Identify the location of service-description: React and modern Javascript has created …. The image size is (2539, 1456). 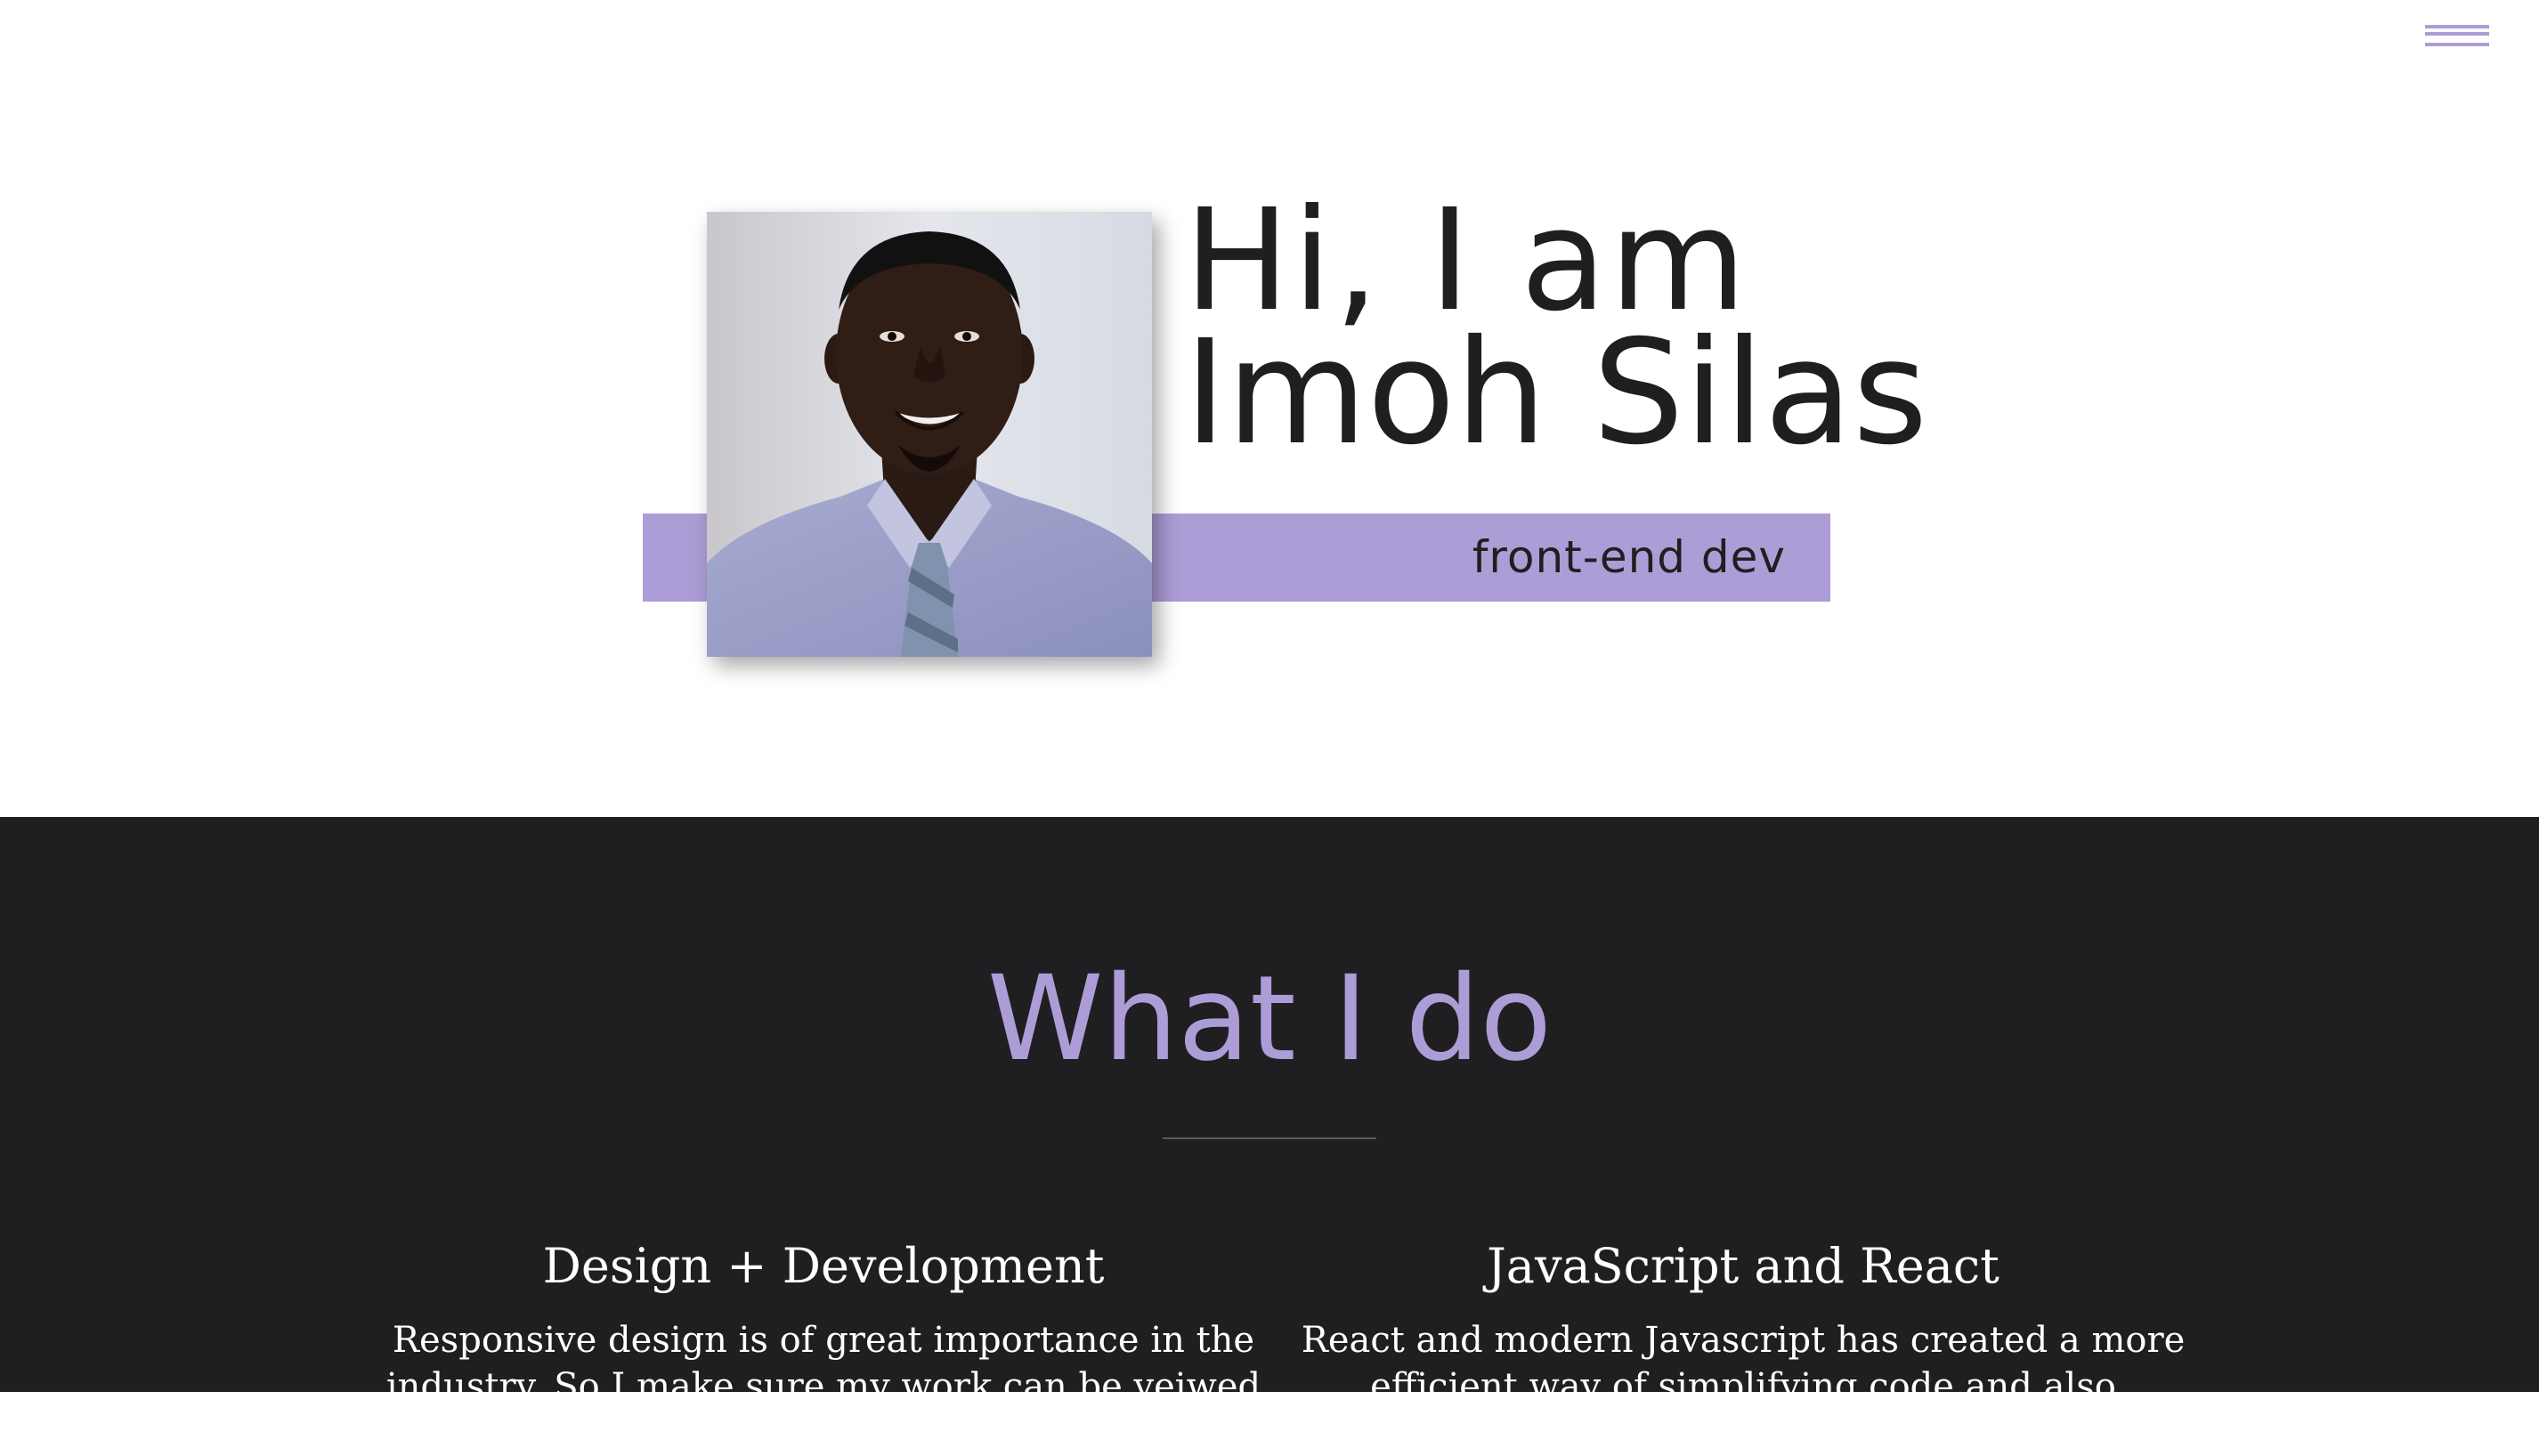
(1743, 1363).